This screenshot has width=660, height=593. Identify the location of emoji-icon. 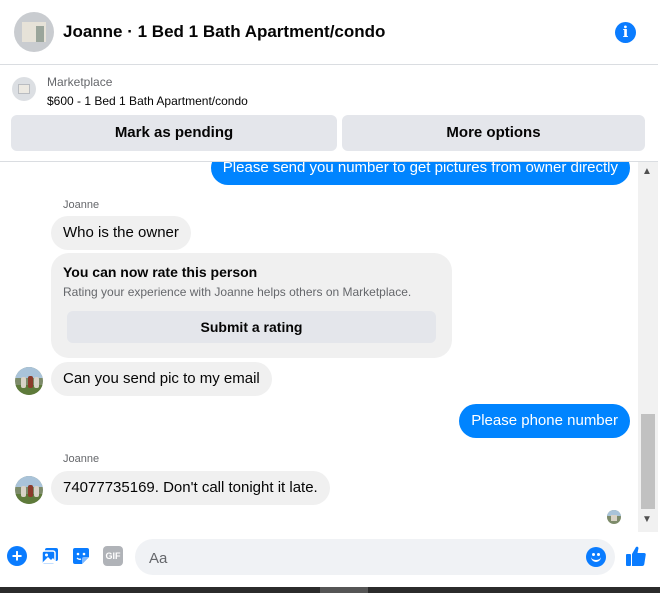
(596, 557).